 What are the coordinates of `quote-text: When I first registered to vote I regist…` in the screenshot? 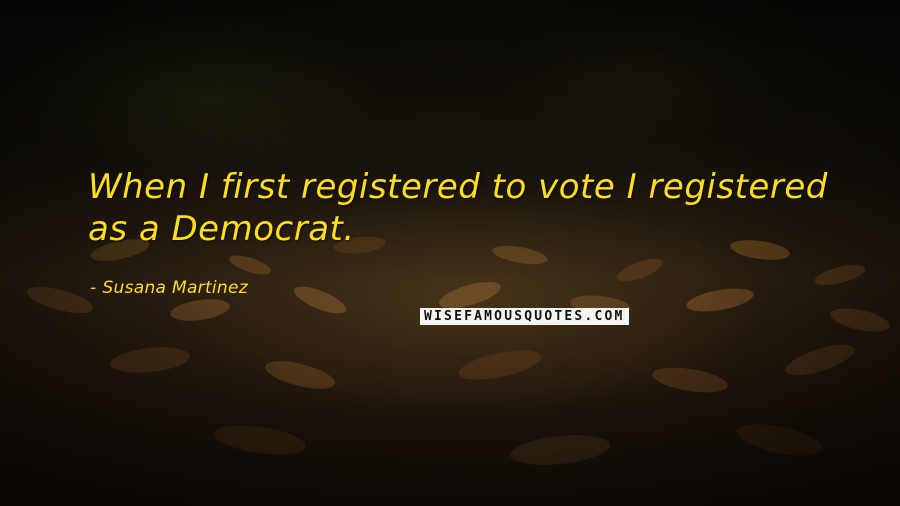 It's located at (458, 208).